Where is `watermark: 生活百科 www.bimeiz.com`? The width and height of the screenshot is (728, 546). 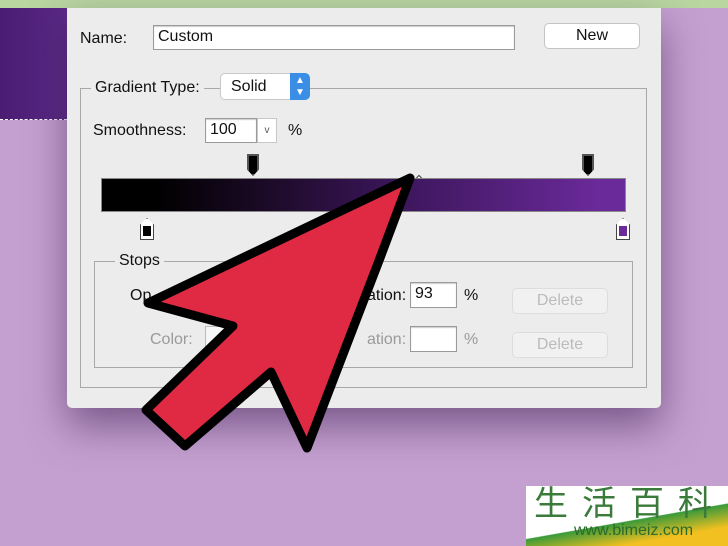 watermark: 生活百科 www.bimeiz.com is located at coordinates (627, 516).